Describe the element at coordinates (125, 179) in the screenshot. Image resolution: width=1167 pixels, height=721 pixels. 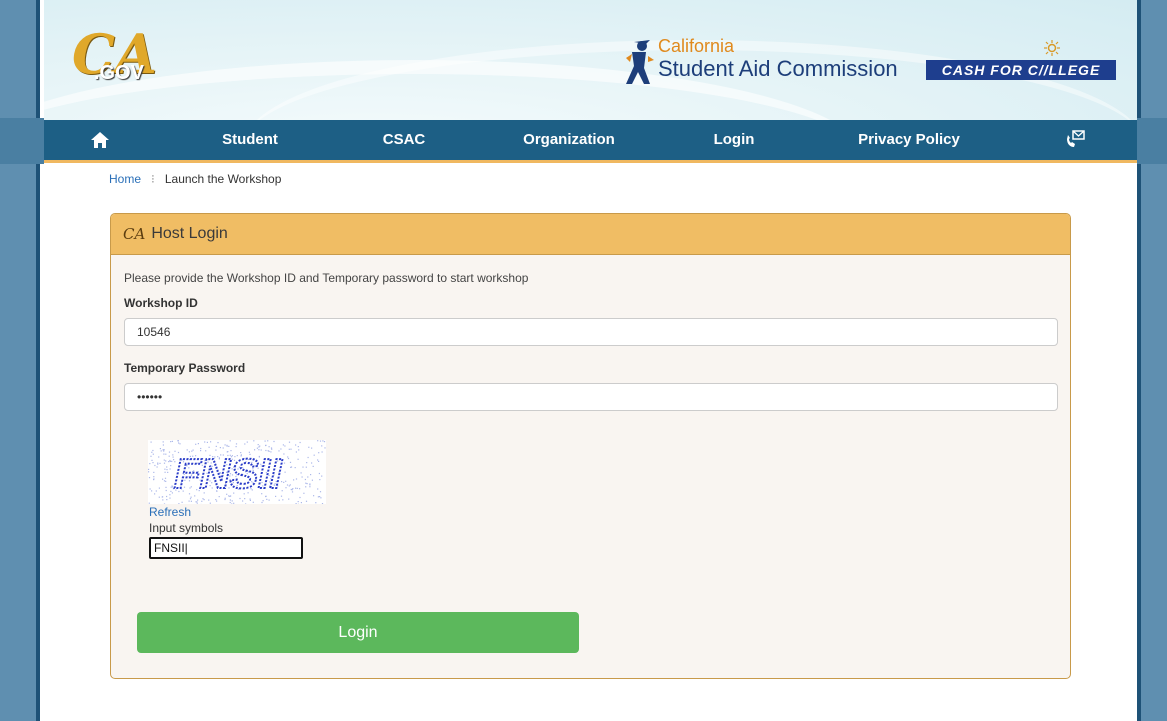
I see `breadcrumb-home: Home` at that location.